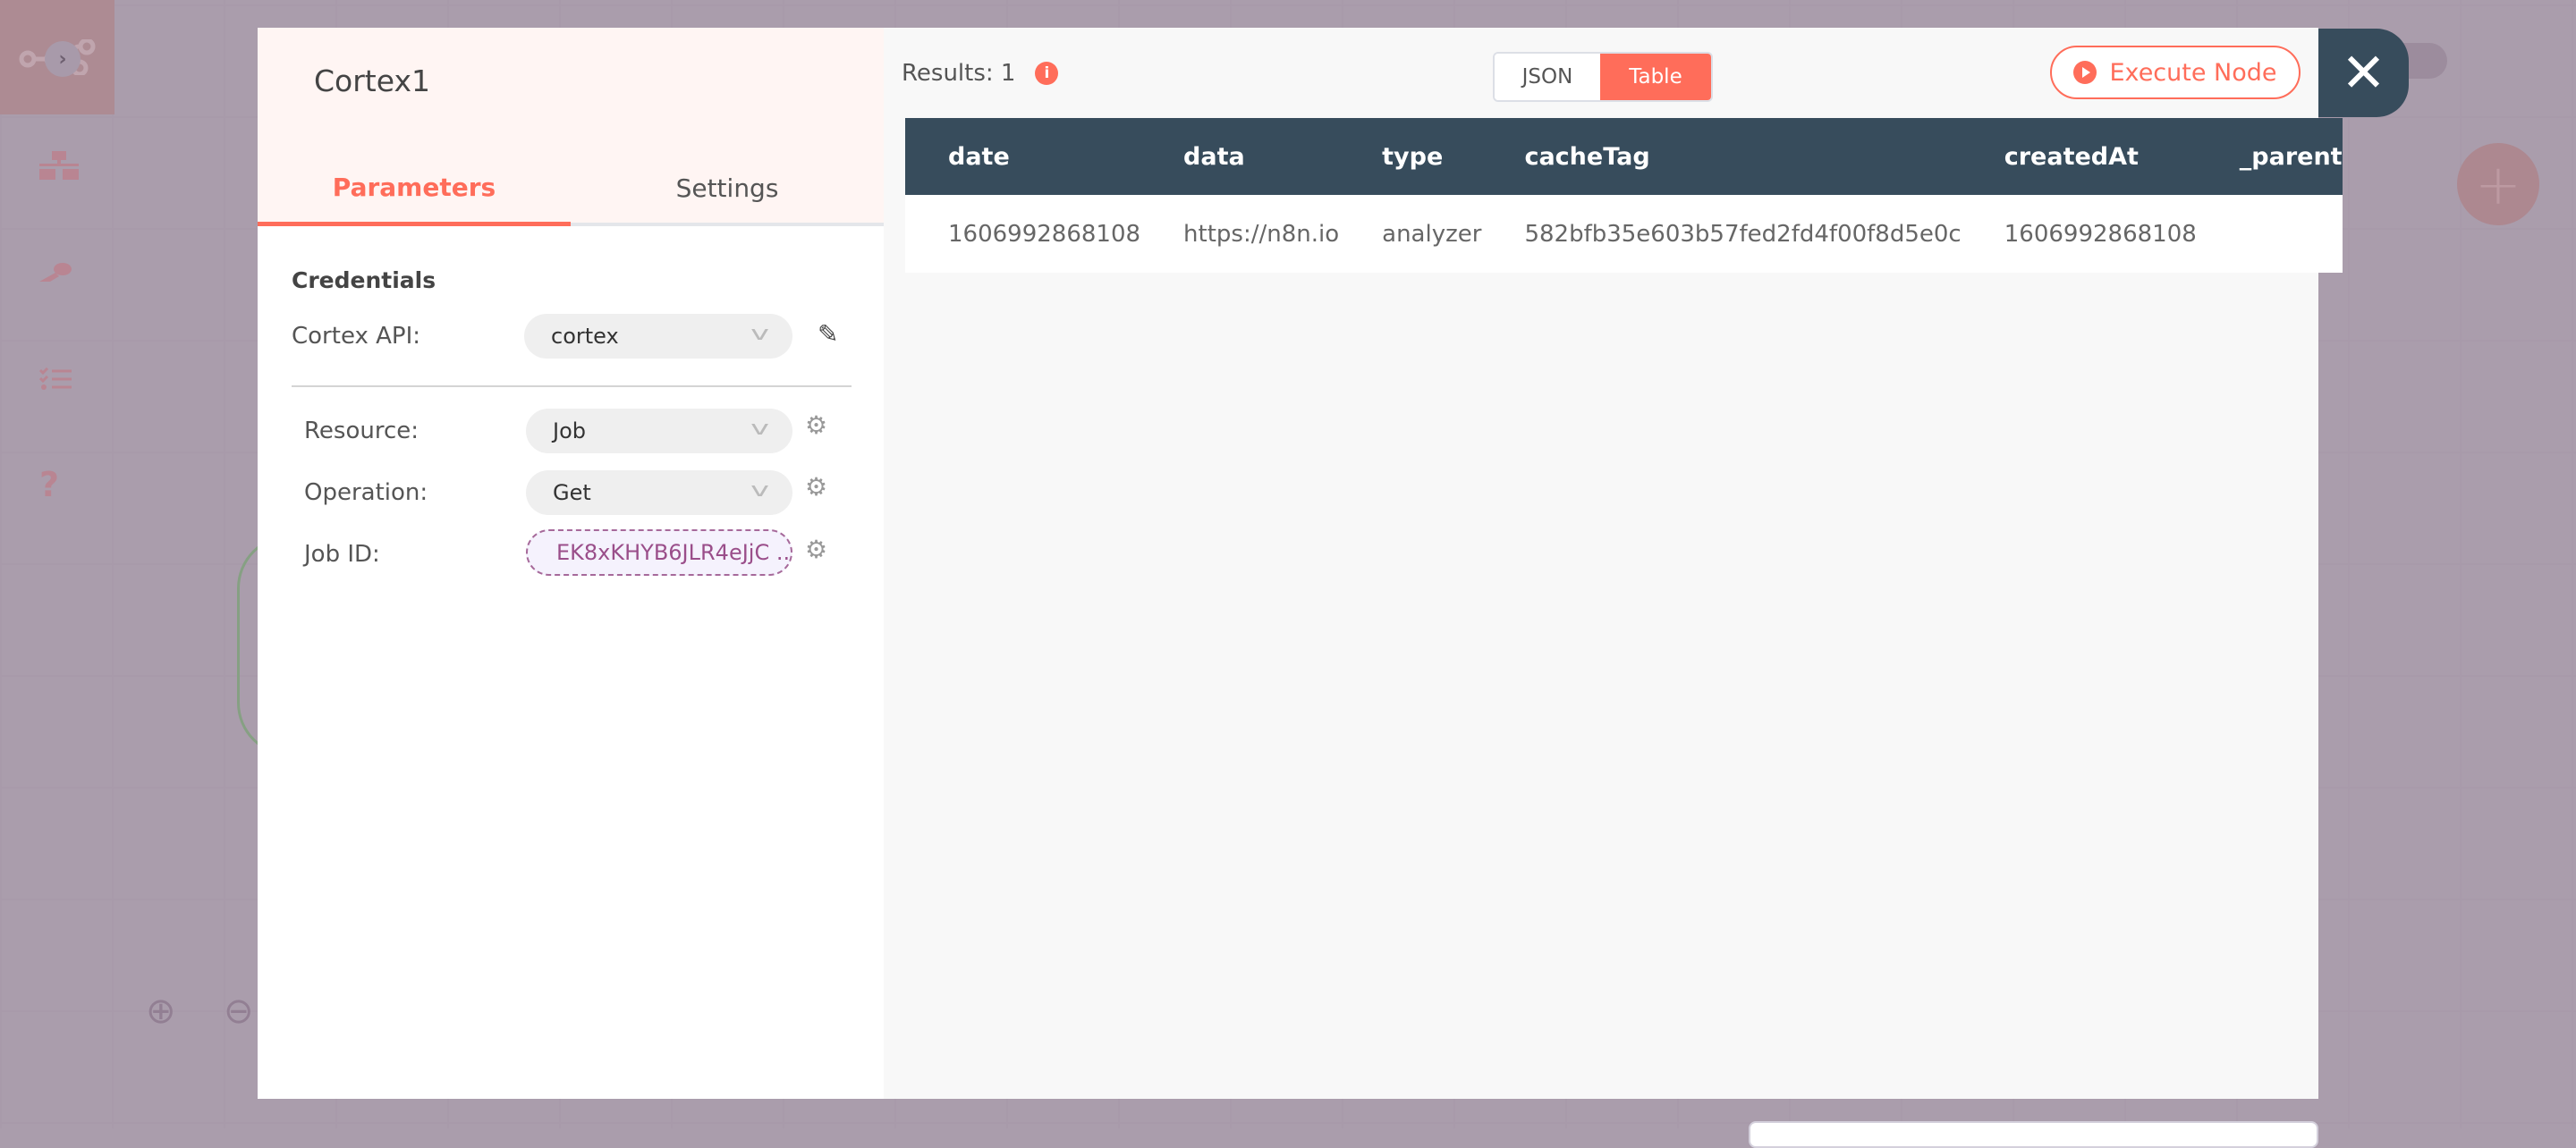  What do you see at coordinates (572, 492) in the screenshot?
I see `operation-value: Get` at bounding box center [572, 492].